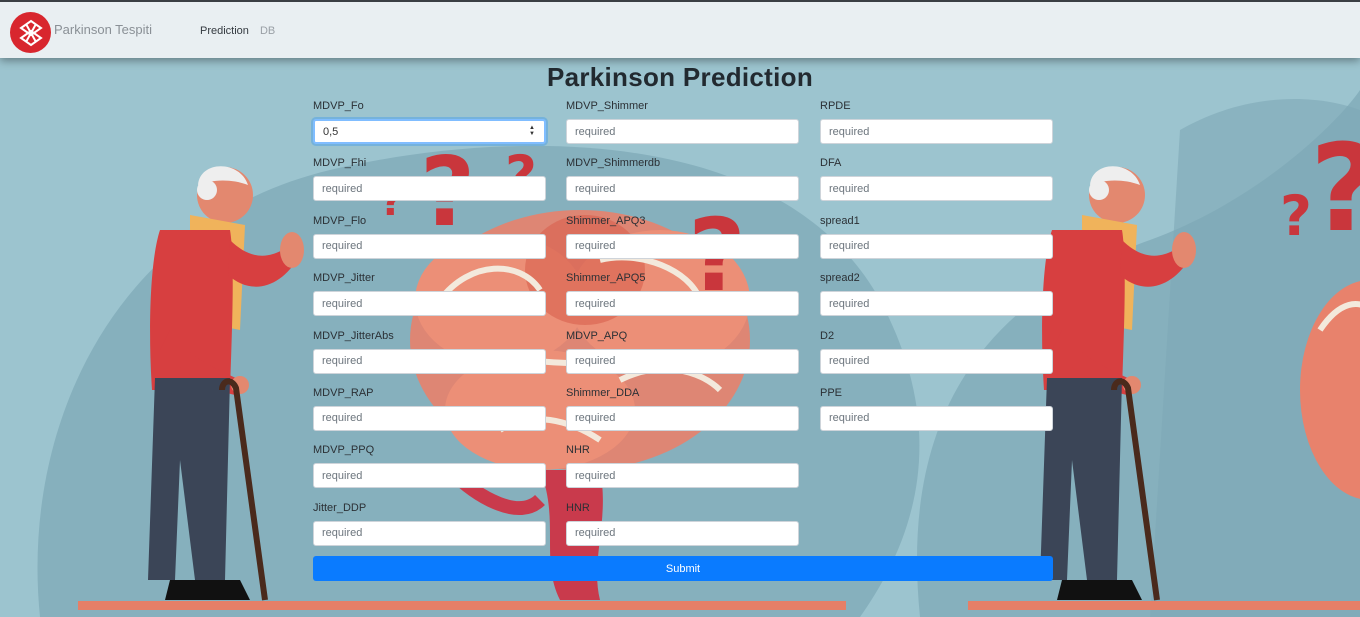 The height and width of the screenshot is (617, 1360). I want to click on spread1-input, so click(936, 246).